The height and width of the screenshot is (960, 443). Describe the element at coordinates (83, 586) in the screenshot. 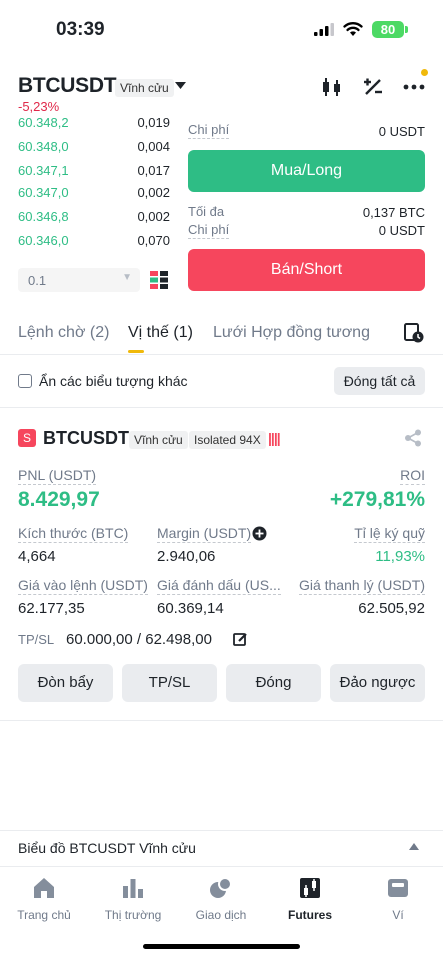

I see `entry-price-label: Giá vào lệnh (USDT)` at that location.